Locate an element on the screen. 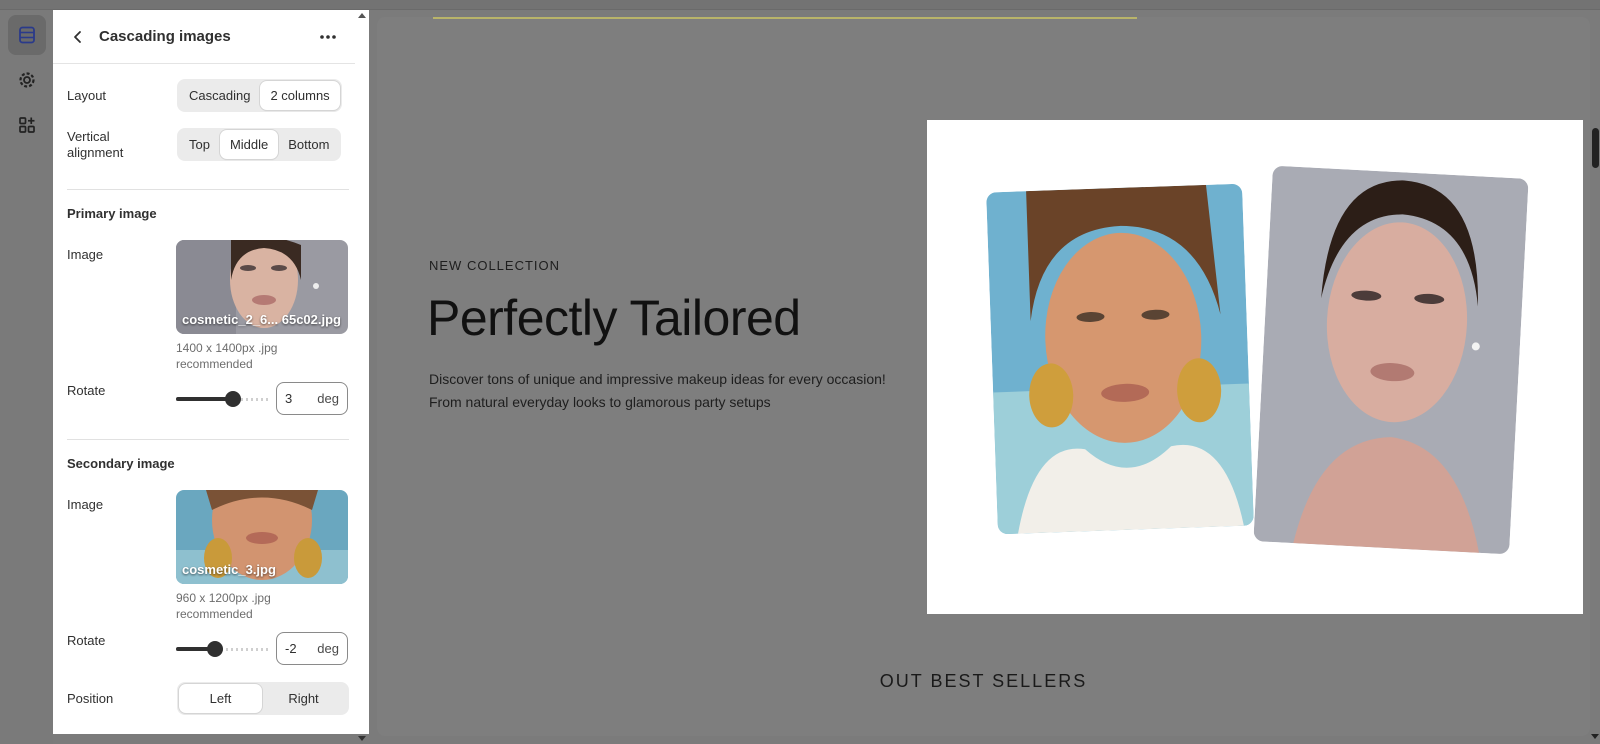  primary-image-photo is located at coordinates (1391, 360).